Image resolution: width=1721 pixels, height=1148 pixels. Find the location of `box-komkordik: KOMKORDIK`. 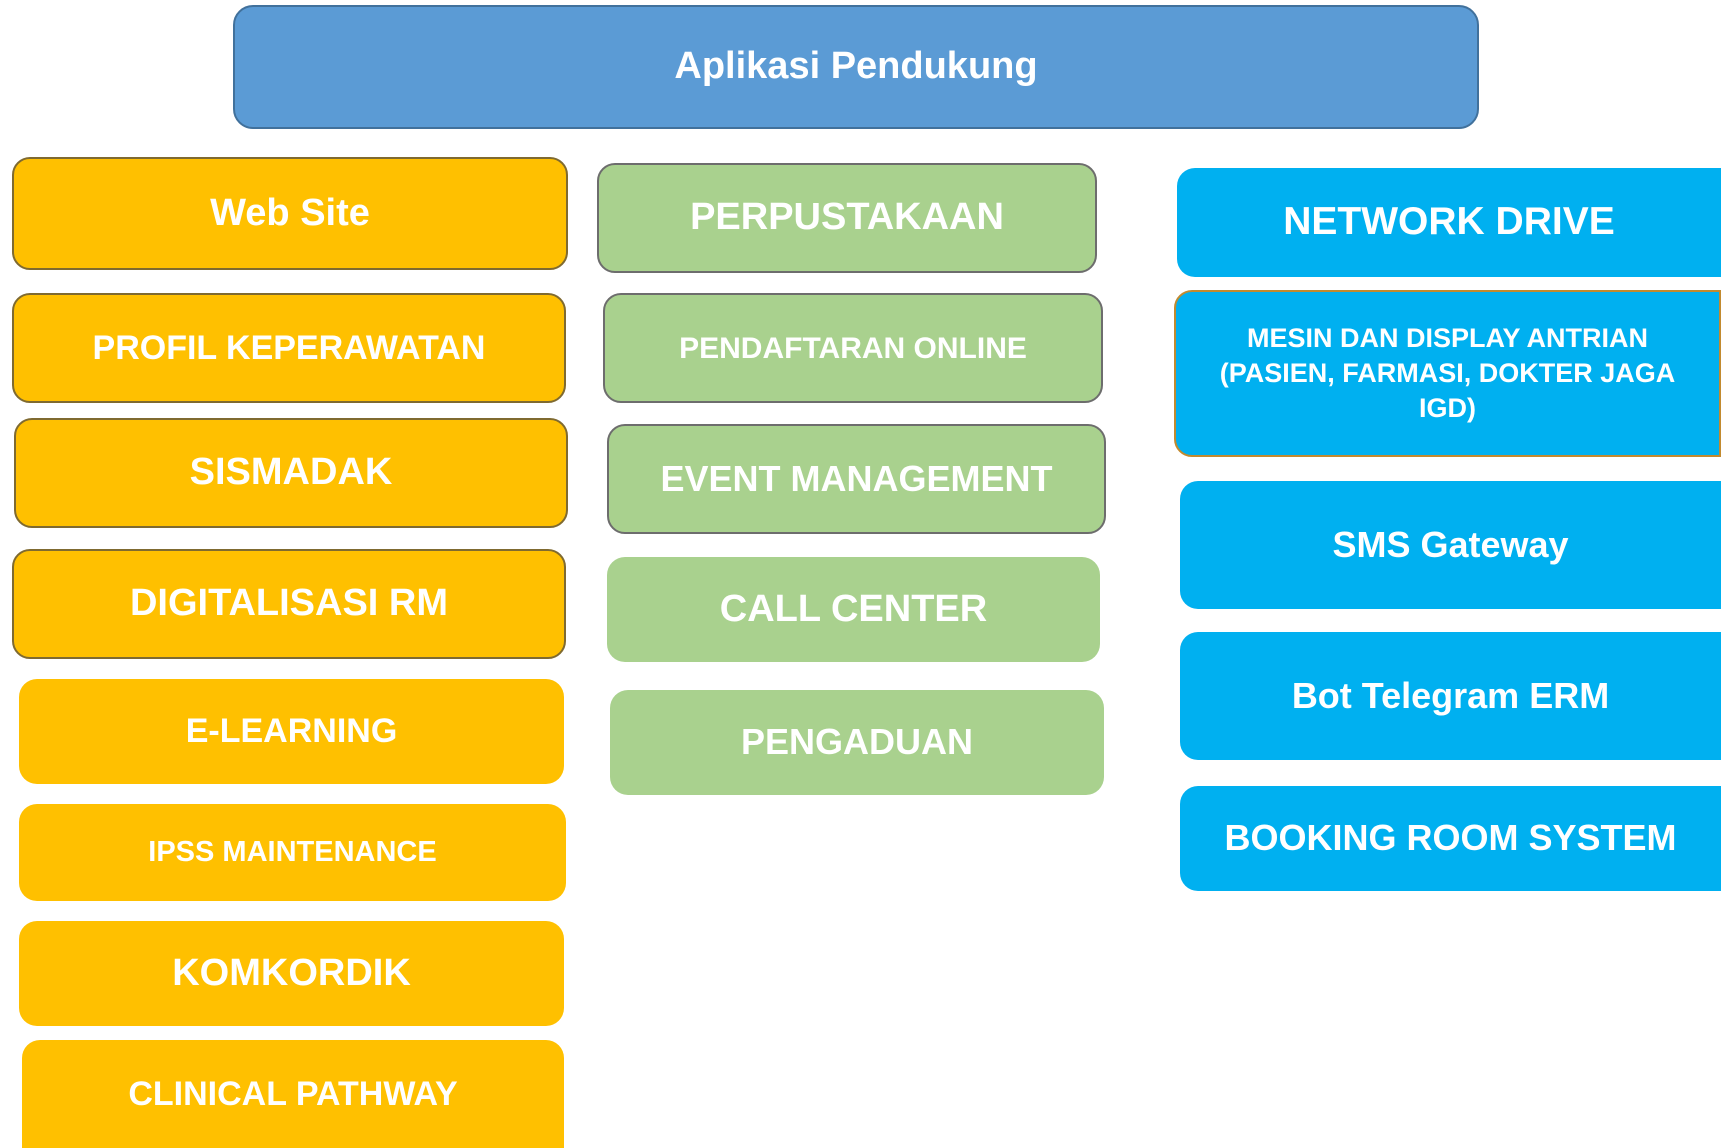

box-komkordik: KOMKORDIK is located at coordinates (291, 973).